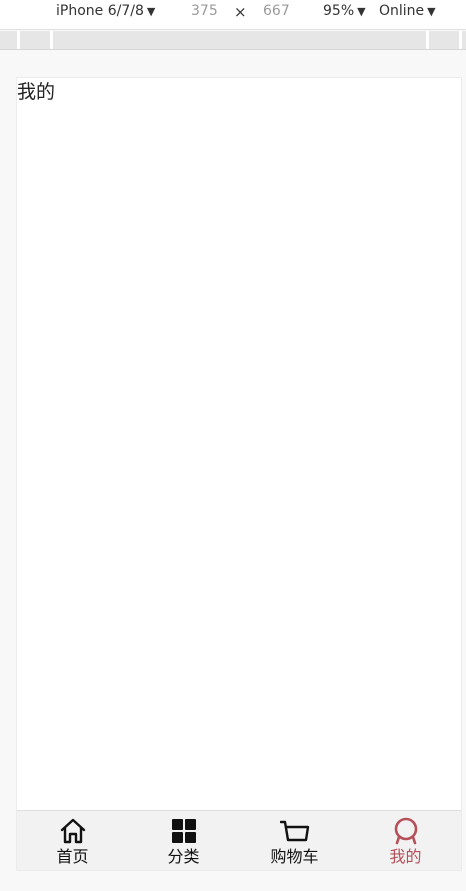  I want to click on profile-icon, so click(406, 831).